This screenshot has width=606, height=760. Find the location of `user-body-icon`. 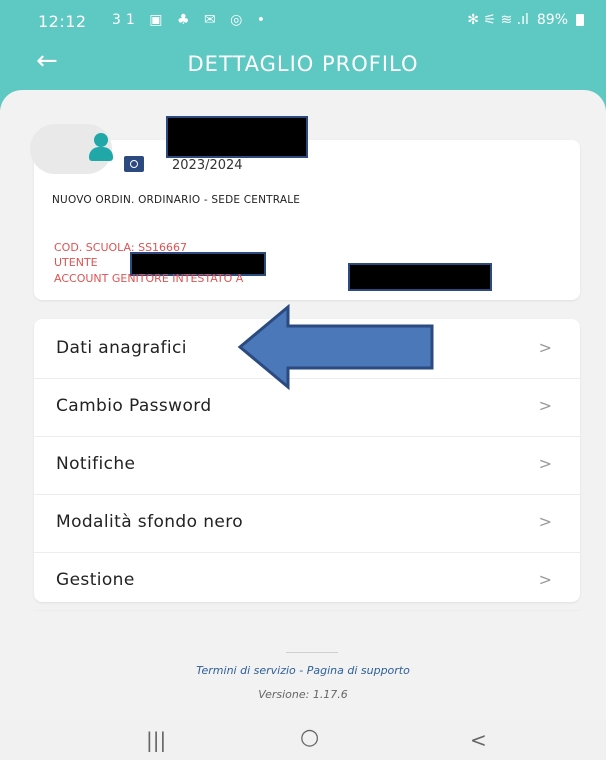

user-body-icon is located at coordinates (101, 154).